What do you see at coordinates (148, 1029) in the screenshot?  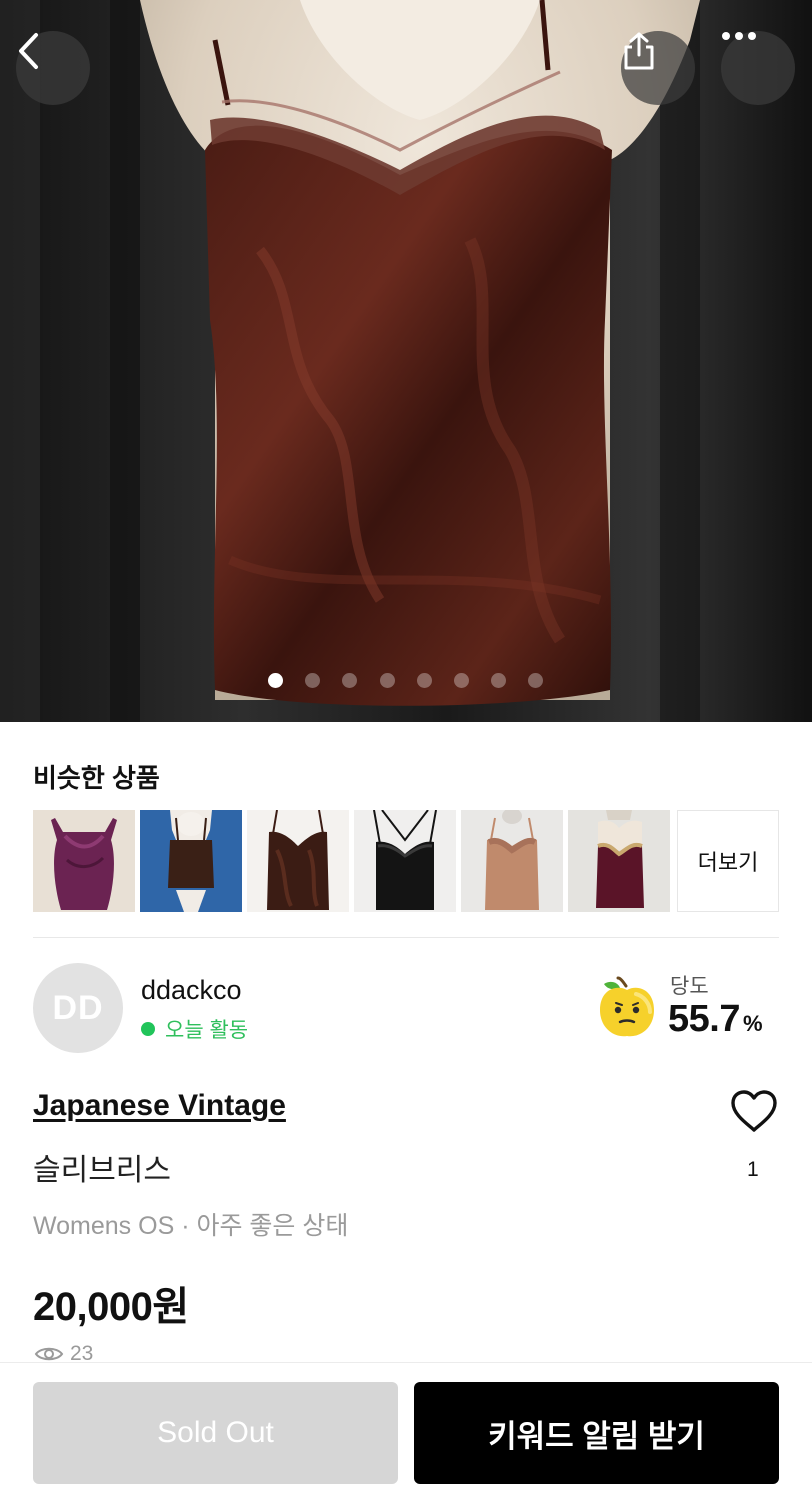 I see `online-status-dot` at bounding box center [148, 1029].